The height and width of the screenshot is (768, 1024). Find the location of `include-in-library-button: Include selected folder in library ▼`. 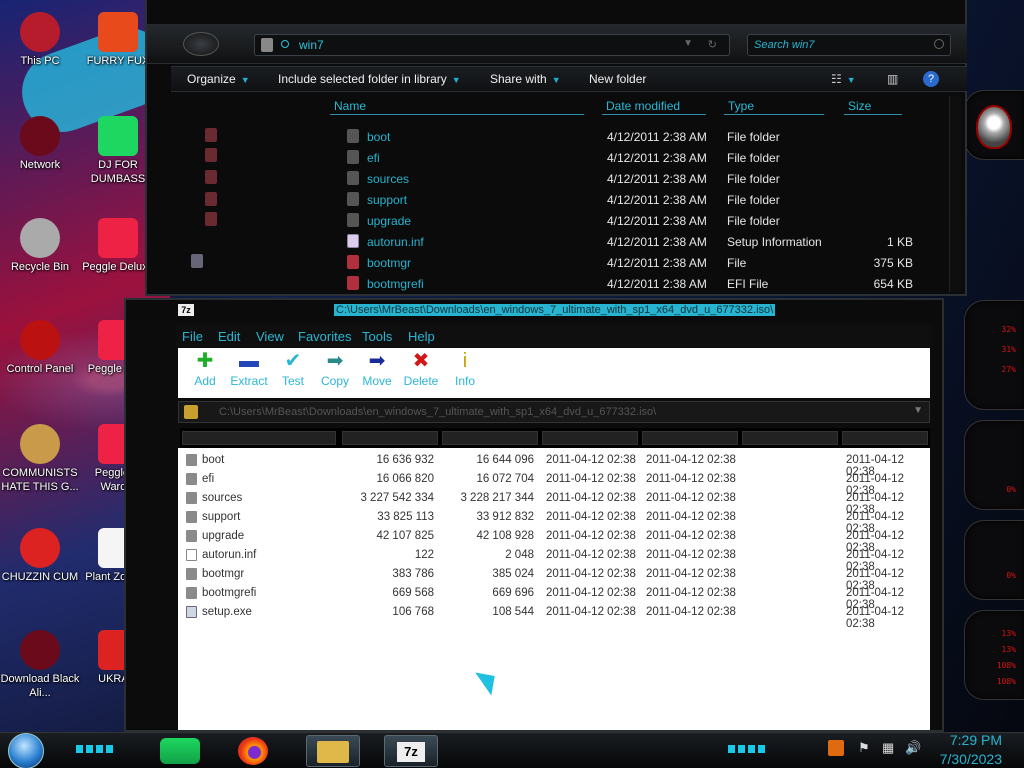

include-in-library-button: Include selected folder in library ▼ is located at coordinates (369, 79).